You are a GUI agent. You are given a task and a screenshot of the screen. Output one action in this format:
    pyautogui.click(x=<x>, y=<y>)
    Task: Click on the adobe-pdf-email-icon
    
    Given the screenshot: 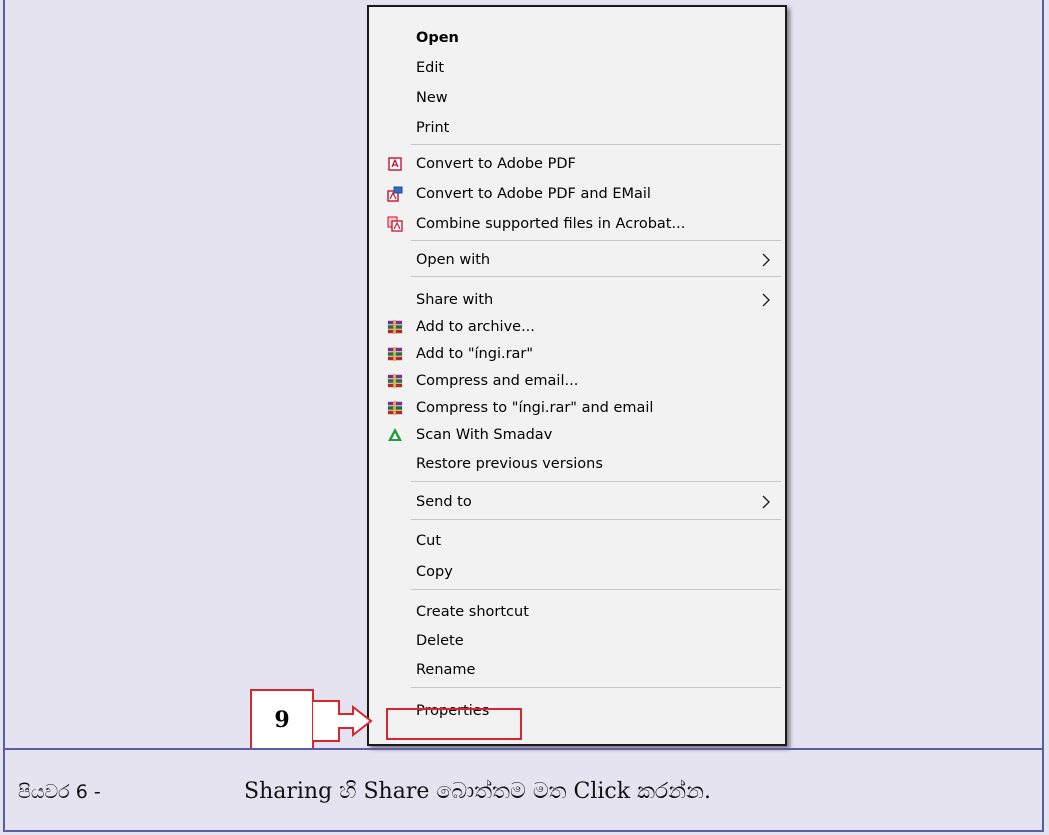 What is the action you would take?
    pyautogui.click(x=395, y=194)
    